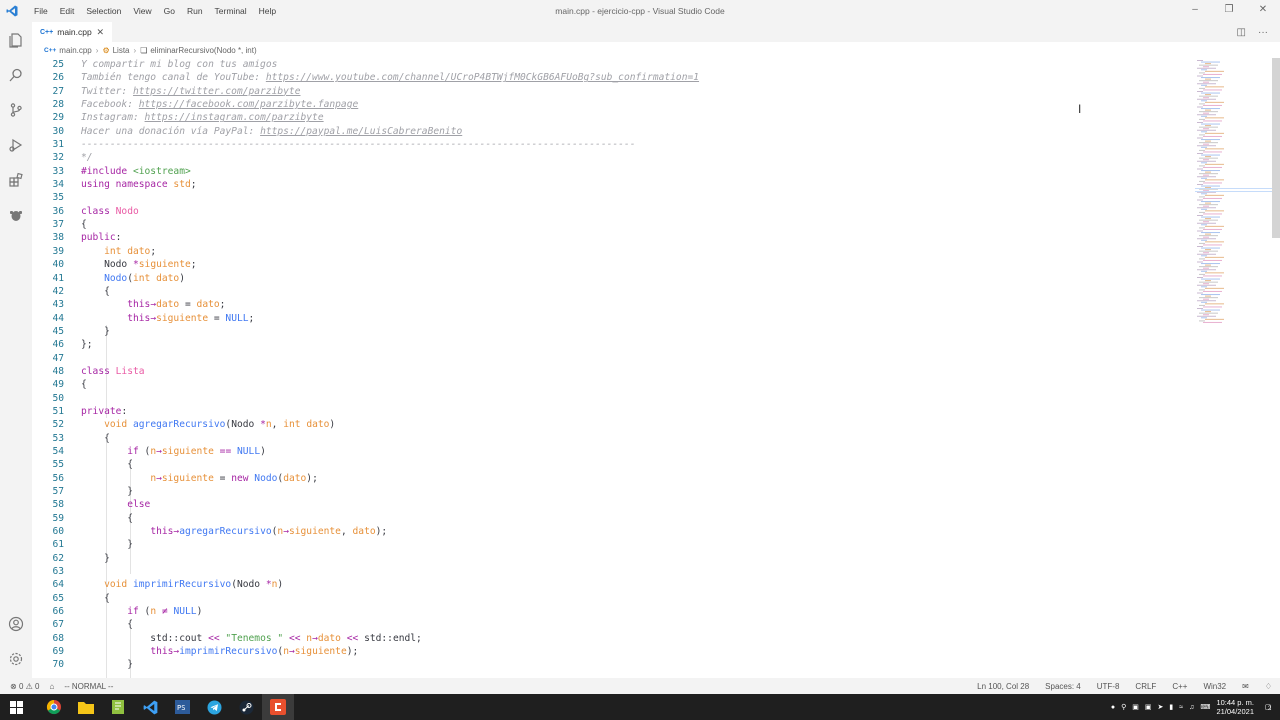 Image resolution: width=1280 pixels, height=720 pixels. What do you see at coordinates (231, 11) in the screenshot?
I see `menu-terminal: Terminal` at bounding box center [231, 11].